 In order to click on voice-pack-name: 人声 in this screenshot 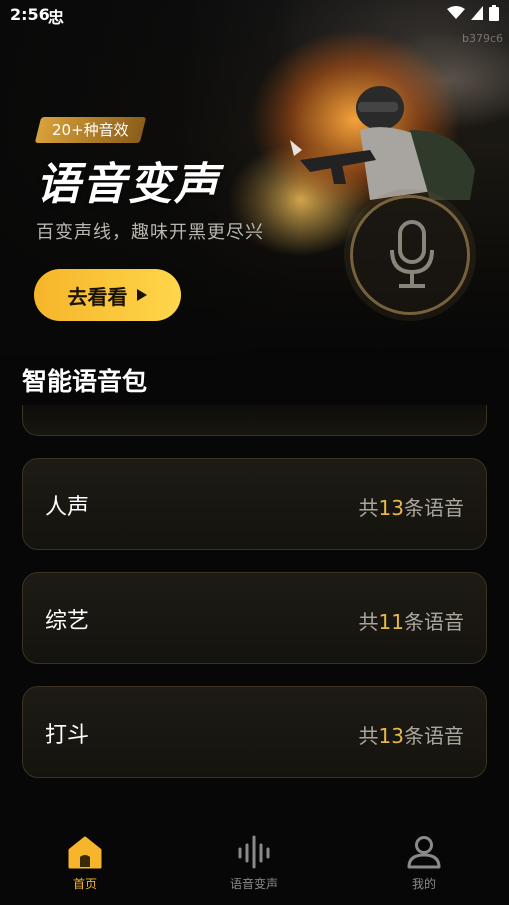, I will do `click(67, 507)`.